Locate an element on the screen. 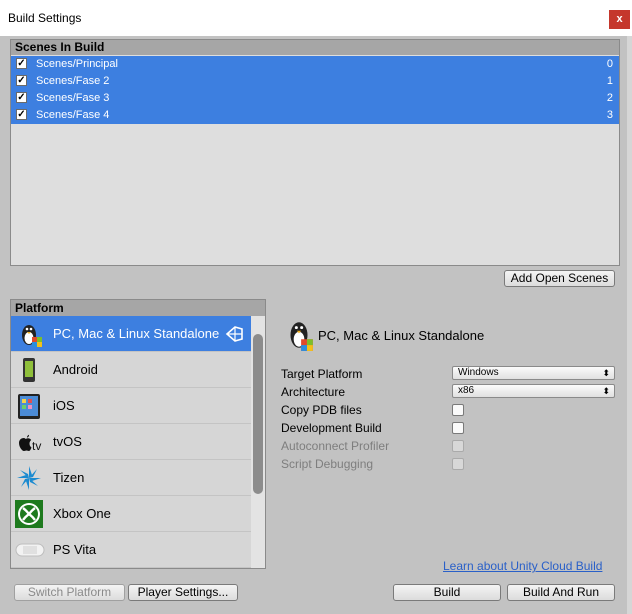  scene-index: 0 is located at coordinates (609, 64).